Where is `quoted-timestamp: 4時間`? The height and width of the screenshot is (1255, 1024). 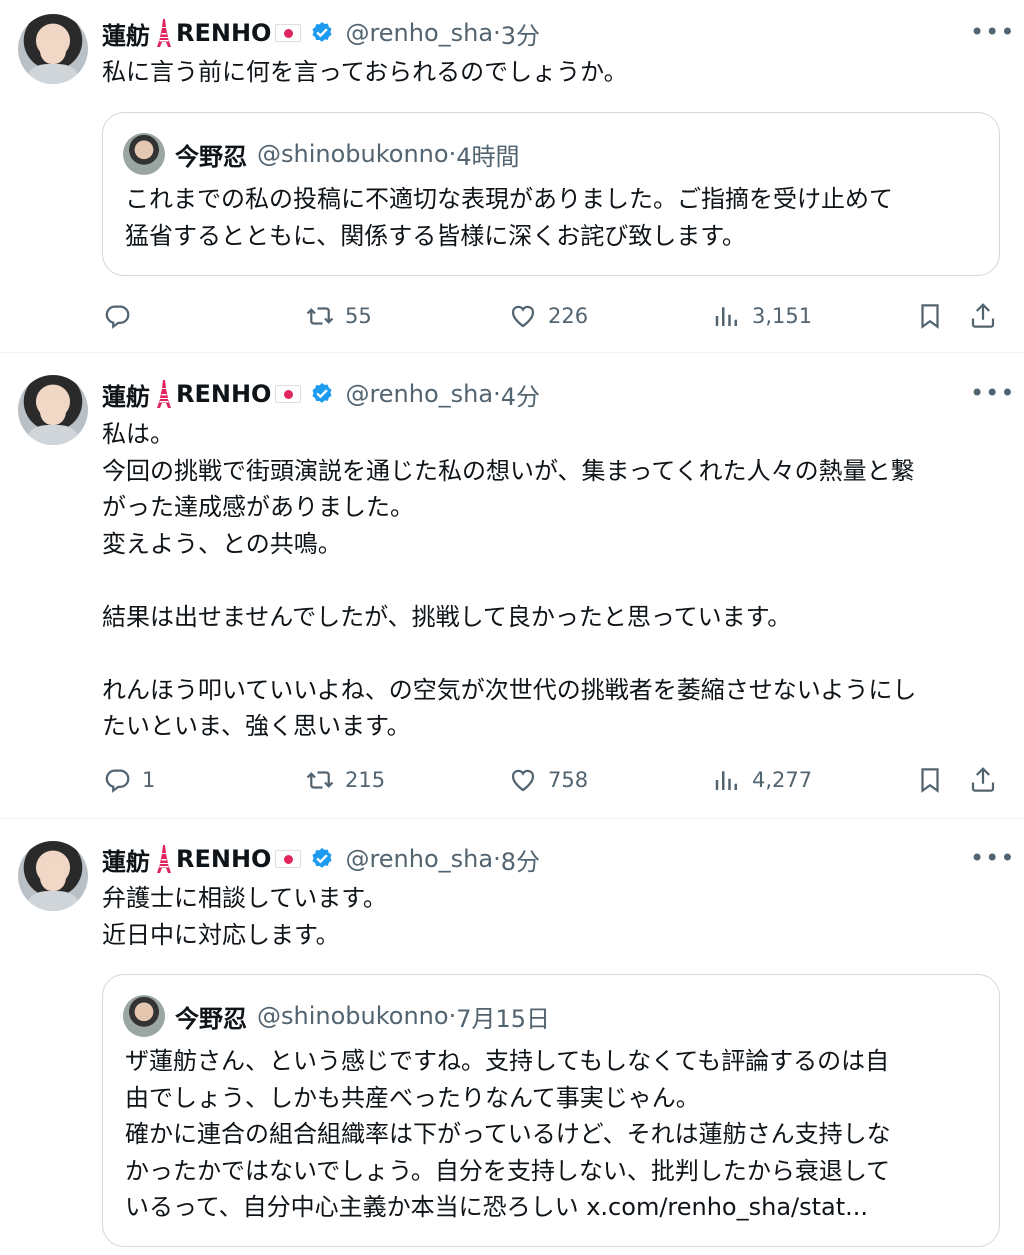 quoted-timestamp: 4時間 is located at coordinates (488, 156).